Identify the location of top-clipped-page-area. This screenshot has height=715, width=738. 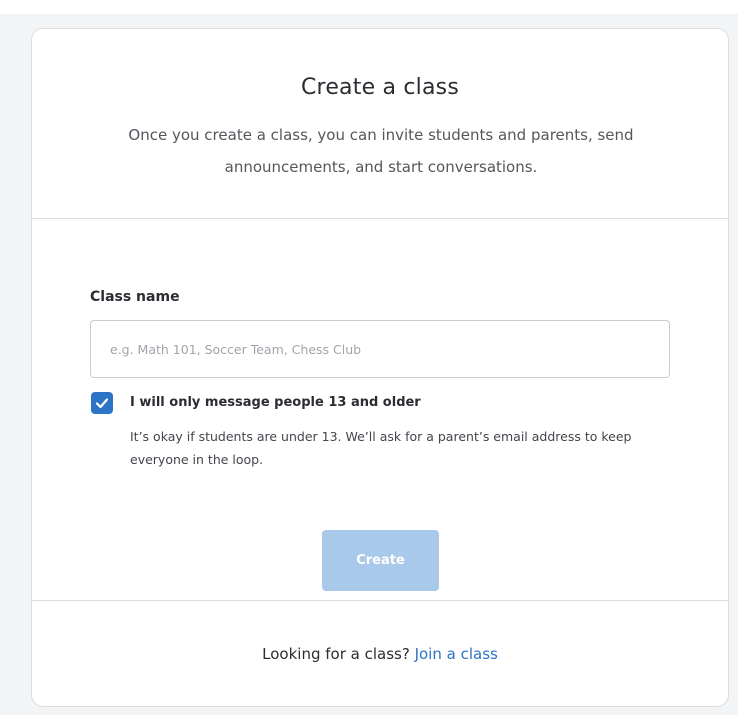
(369, 7).